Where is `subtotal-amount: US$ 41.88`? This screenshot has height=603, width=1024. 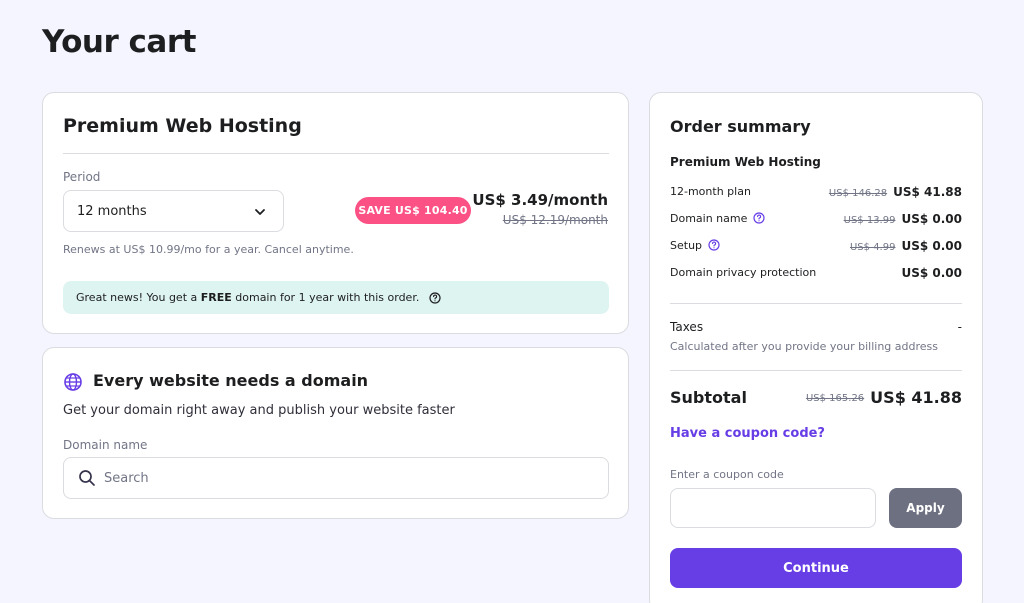 subtotal-amount: US$ 41.88 is located at coordinates (916, 397).